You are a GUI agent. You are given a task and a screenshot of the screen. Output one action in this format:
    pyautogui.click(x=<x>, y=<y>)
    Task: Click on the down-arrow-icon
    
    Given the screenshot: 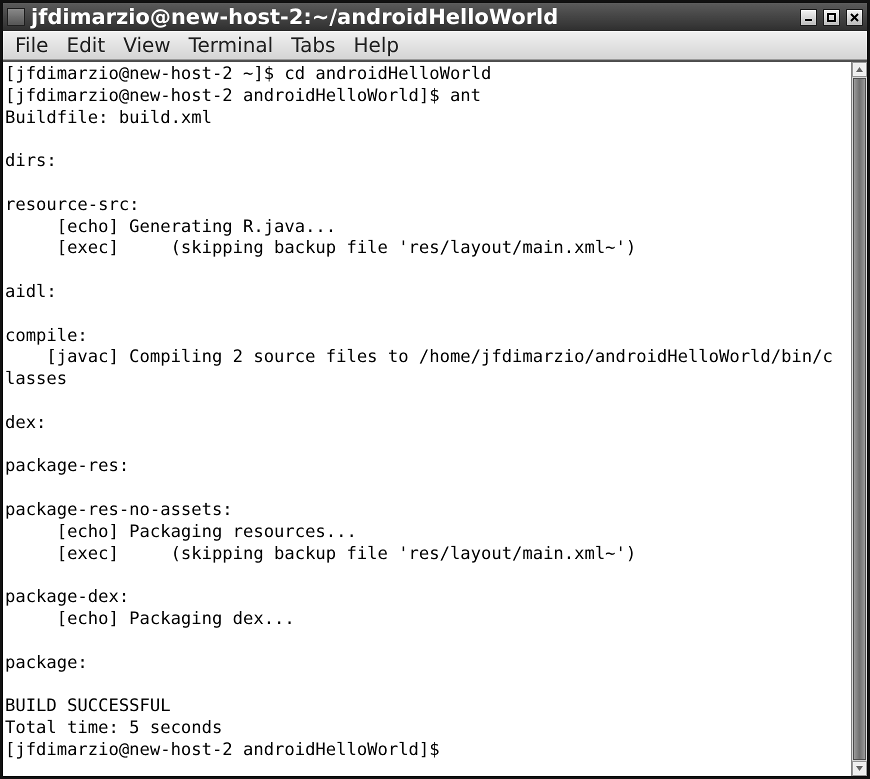 What is the action you would take?
    pyautogui.click(x=859, y=768)
    